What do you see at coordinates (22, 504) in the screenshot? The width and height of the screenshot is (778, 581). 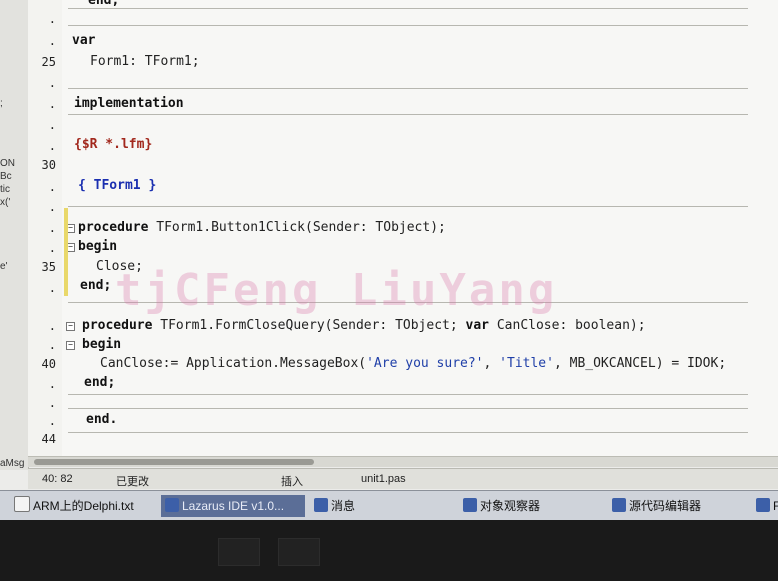 I see `text-file-icon` at bounding box center [22, 504].